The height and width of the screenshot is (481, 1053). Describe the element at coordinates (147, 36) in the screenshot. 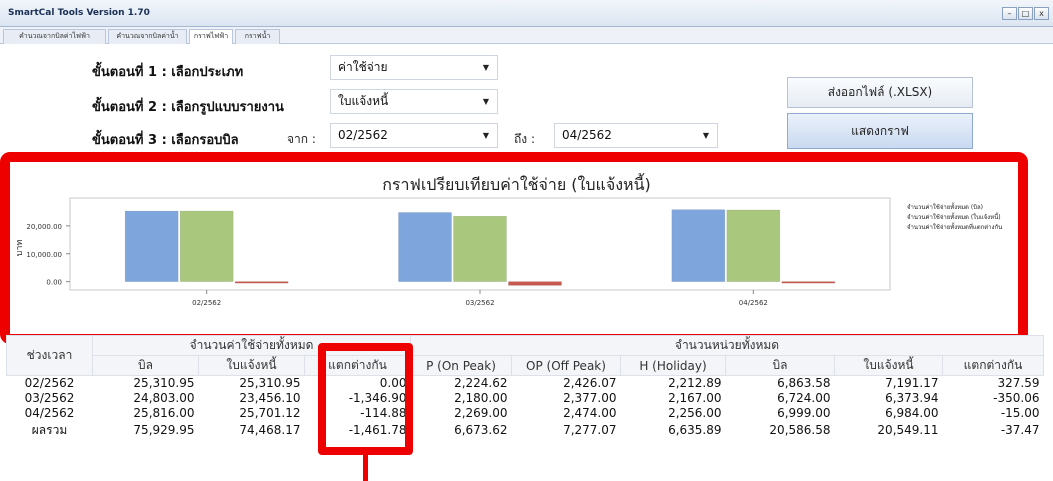

I see `tab-water-bill-calc: คำนวณจากบิลค่าน้ำ` at that location.